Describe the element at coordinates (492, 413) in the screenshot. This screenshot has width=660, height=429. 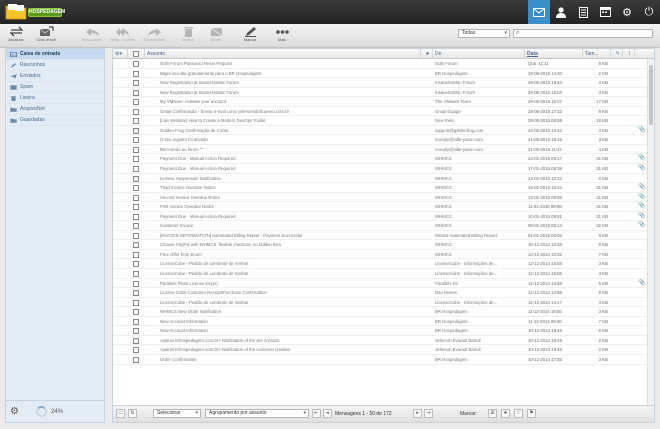
I see `mark-read-icon: ⊞` at that location.